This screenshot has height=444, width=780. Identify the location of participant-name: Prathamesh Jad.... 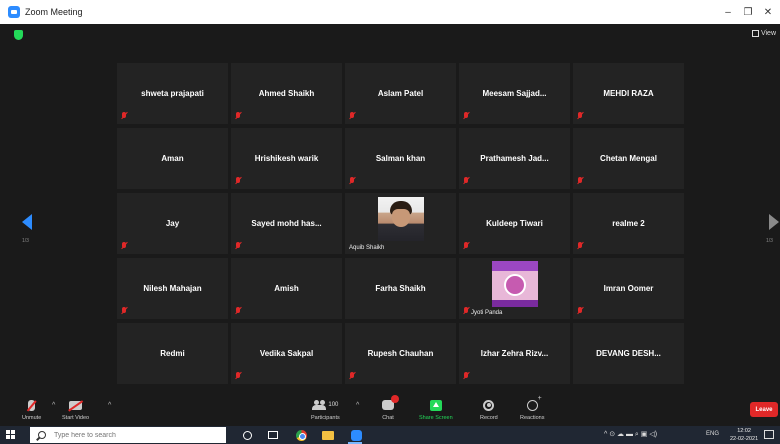
(514, 158).